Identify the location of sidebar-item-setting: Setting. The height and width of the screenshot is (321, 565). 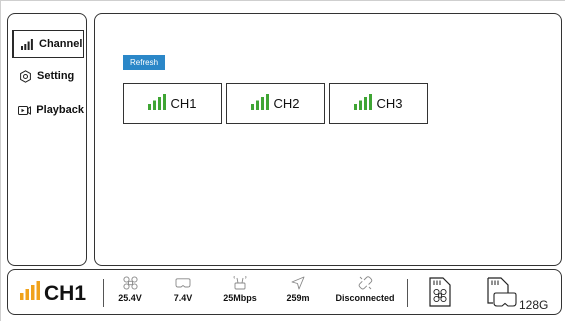
(48, 76).